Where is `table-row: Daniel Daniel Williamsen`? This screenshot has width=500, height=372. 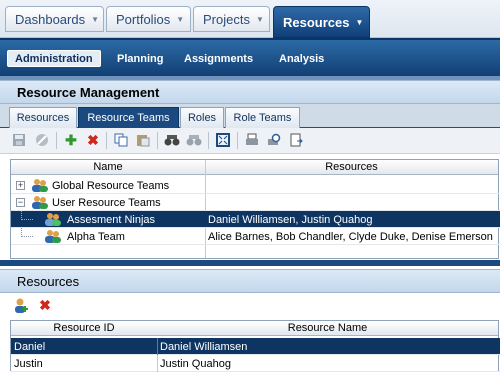
table-row: Daniel Daniel Williamsen is located at coordinates (255, 346).